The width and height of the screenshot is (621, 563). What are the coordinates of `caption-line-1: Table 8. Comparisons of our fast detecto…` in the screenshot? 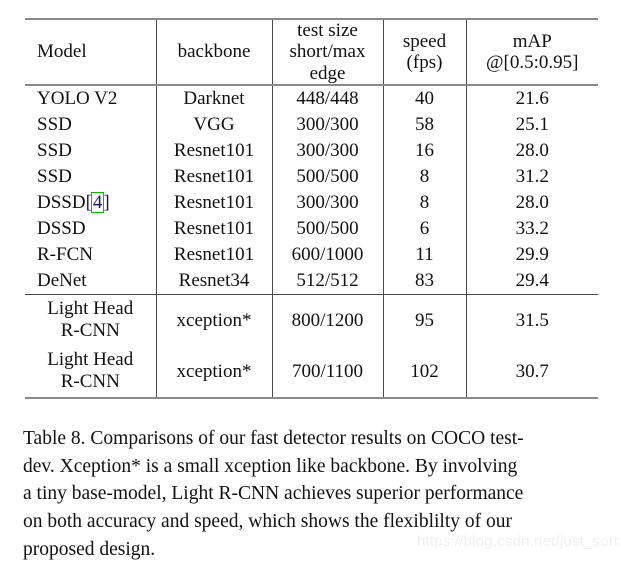 It's located at (273, 438).